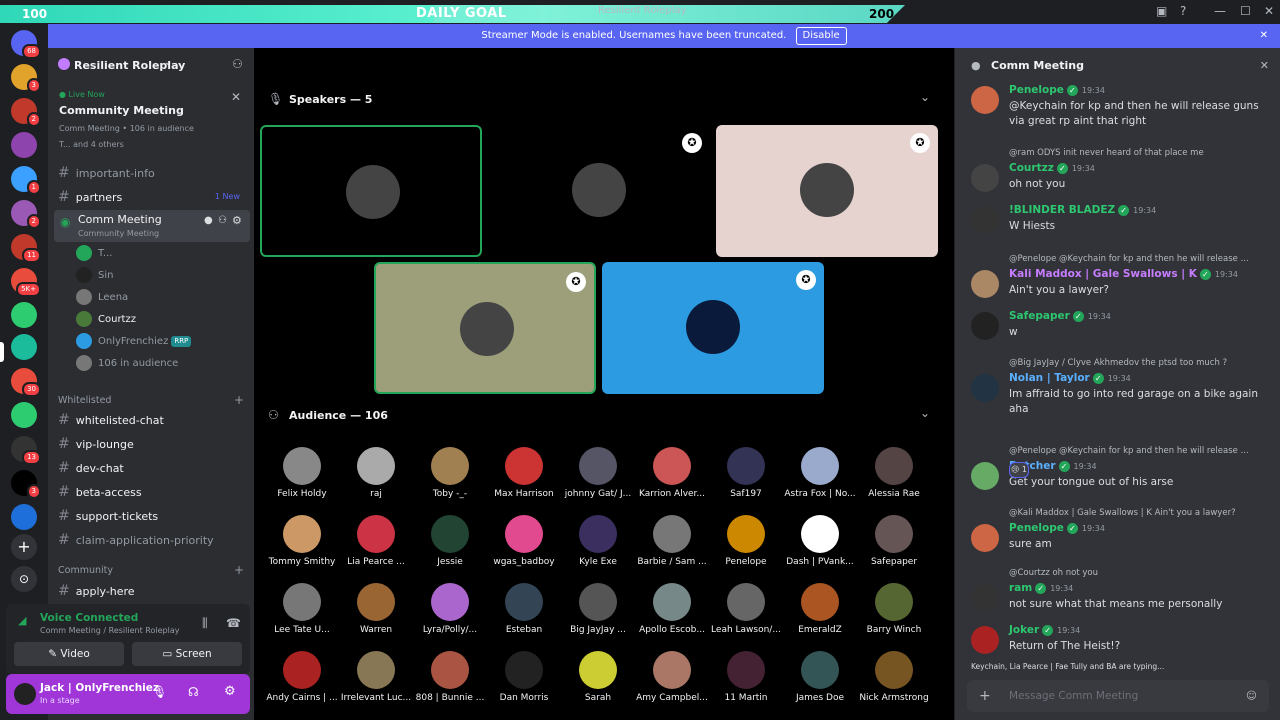 Image resolution: width=1280 pixels, height=720 pixels. I want to click on reaction: 😢 1, so click(1019, 470).